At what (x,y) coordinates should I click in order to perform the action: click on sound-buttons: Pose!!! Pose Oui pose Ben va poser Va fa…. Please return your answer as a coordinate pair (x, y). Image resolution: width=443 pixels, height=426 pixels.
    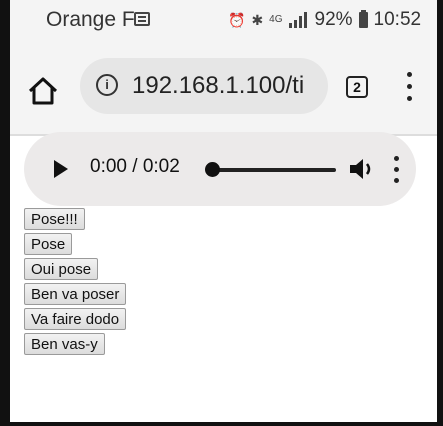
    Looking at the image, I should click on (75, 281).